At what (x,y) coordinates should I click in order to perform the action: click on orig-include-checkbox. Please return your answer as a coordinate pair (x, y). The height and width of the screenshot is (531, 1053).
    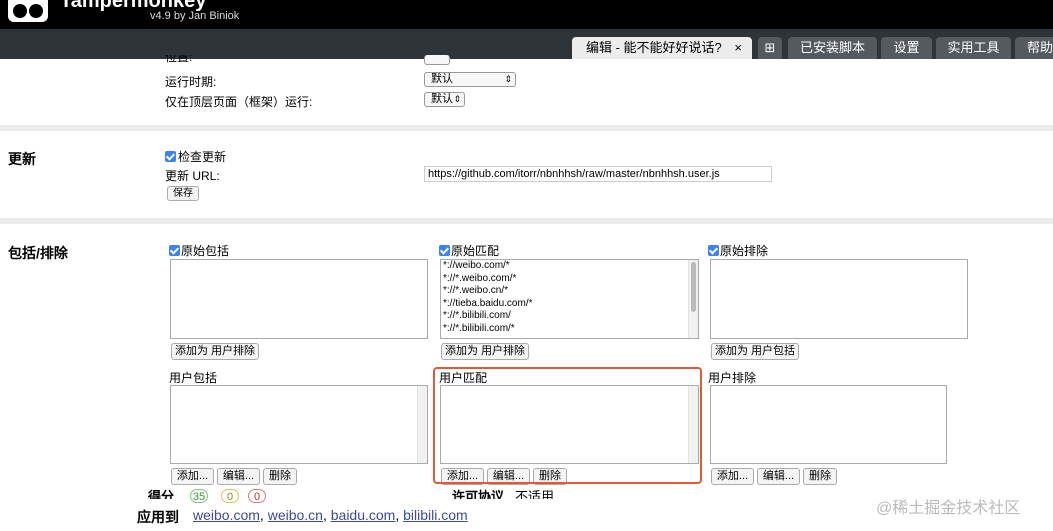
    Looking at the image, I should click on (174, 250).